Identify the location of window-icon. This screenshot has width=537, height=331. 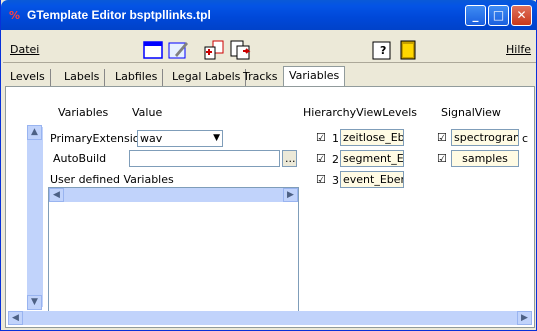
(153, 50).